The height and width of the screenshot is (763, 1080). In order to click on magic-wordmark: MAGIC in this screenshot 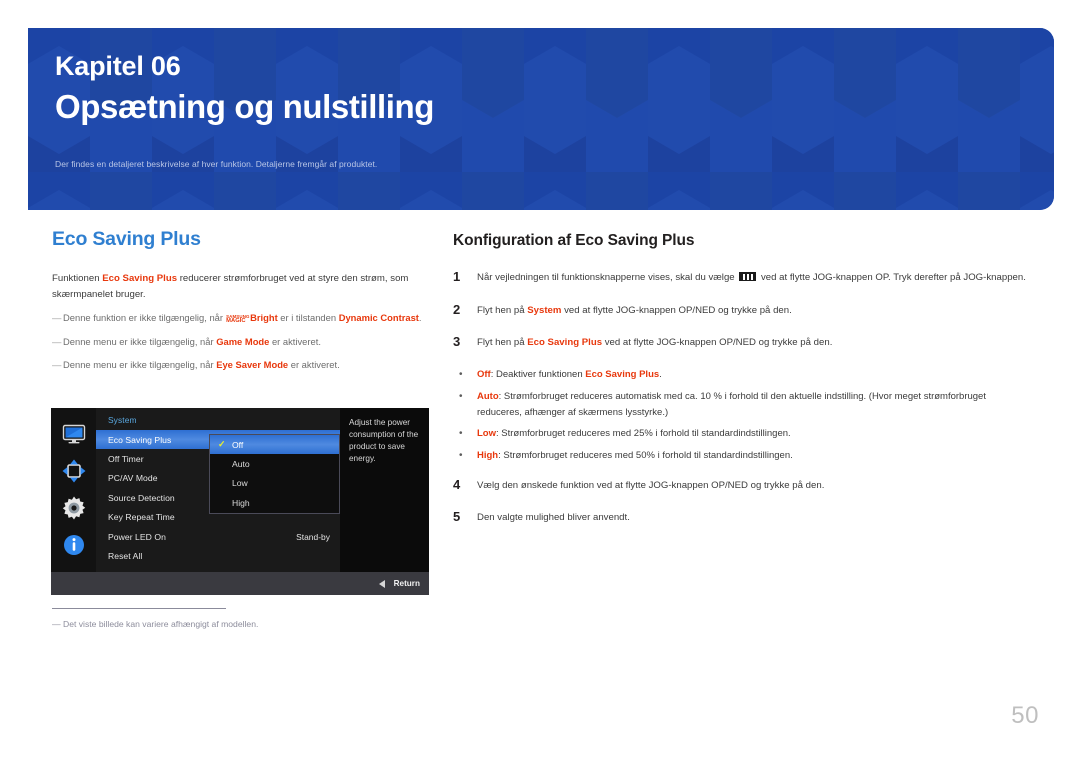, I will do `click(236, 321)`.